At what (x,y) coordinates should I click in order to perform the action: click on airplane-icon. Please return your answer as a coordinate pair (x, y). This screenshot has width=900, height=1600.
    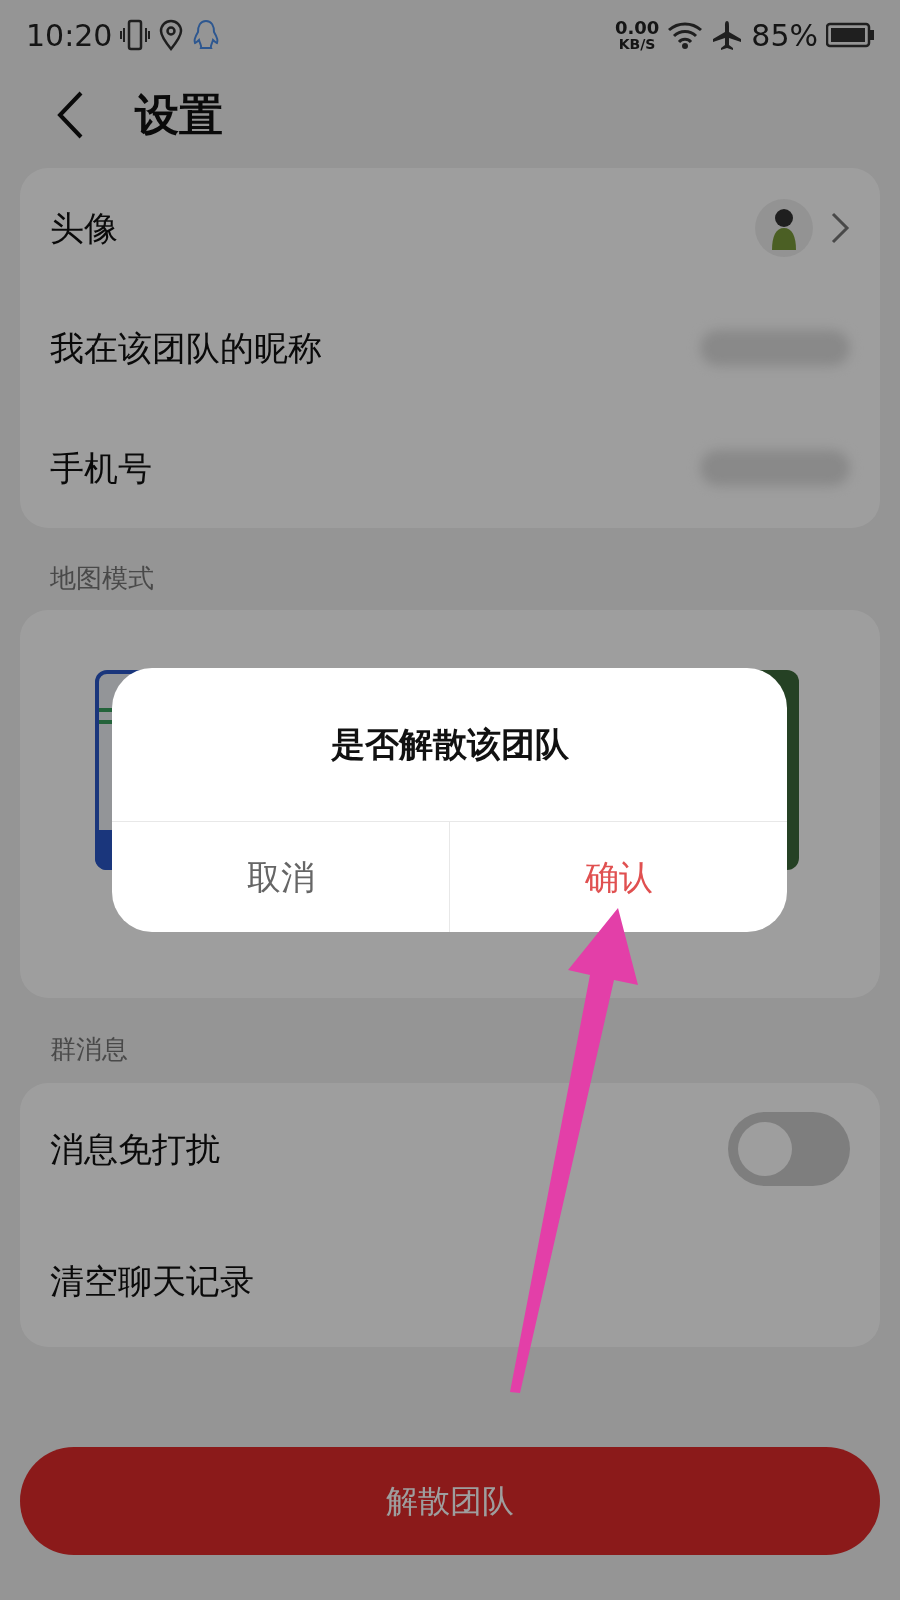
    Looking at the image, I should click on (727, 35).